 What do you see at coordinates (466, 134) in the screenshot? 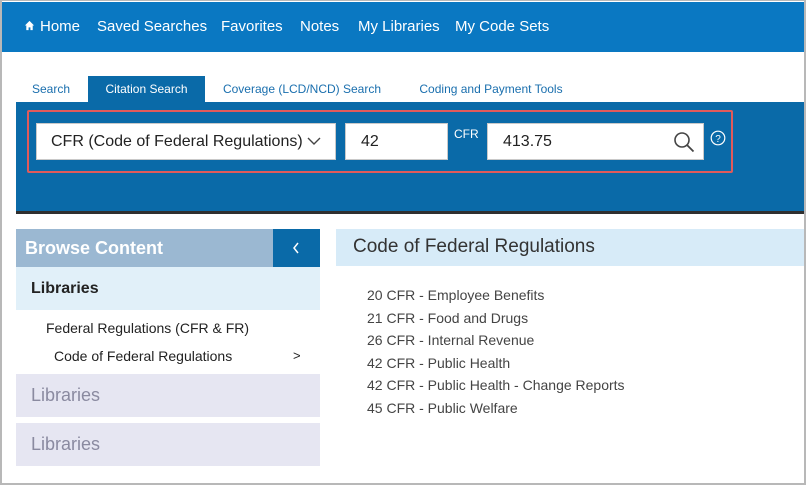
I see `cfr-separator-label: CFR` at bounding box center [466, 134].